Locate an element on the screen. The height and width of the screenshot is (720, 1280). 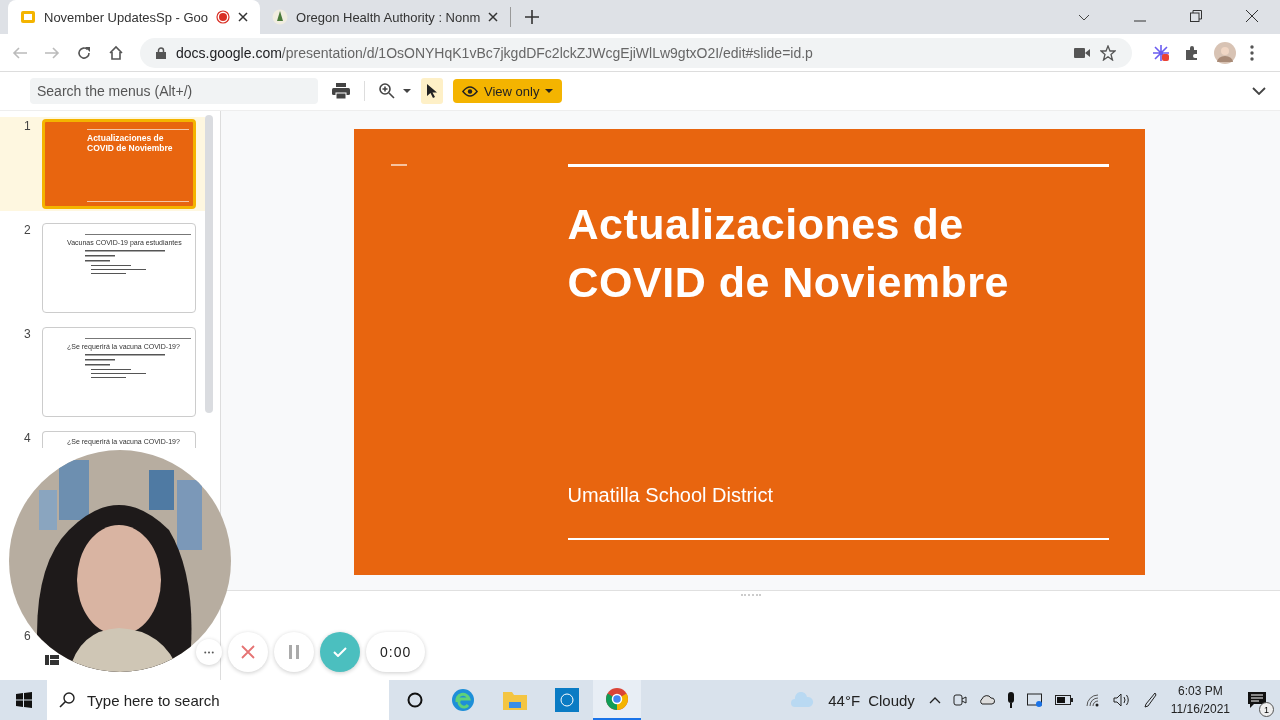
slide-number: 3 is located at coordinates (27, 334).